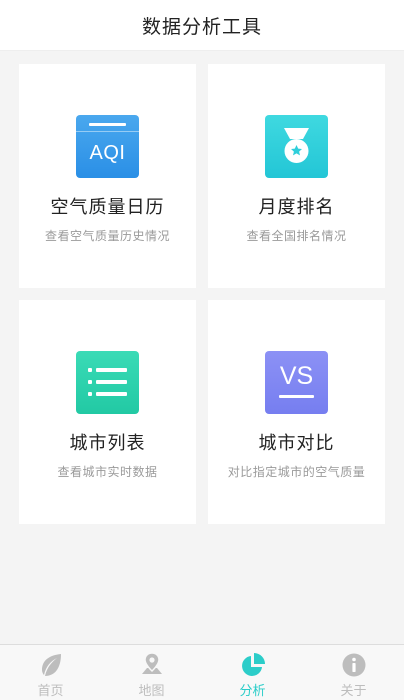  What do you see at coordinates (253, 665) in the screenshot?
I see `pie-chart-icon` at bounding box center [253, 665].